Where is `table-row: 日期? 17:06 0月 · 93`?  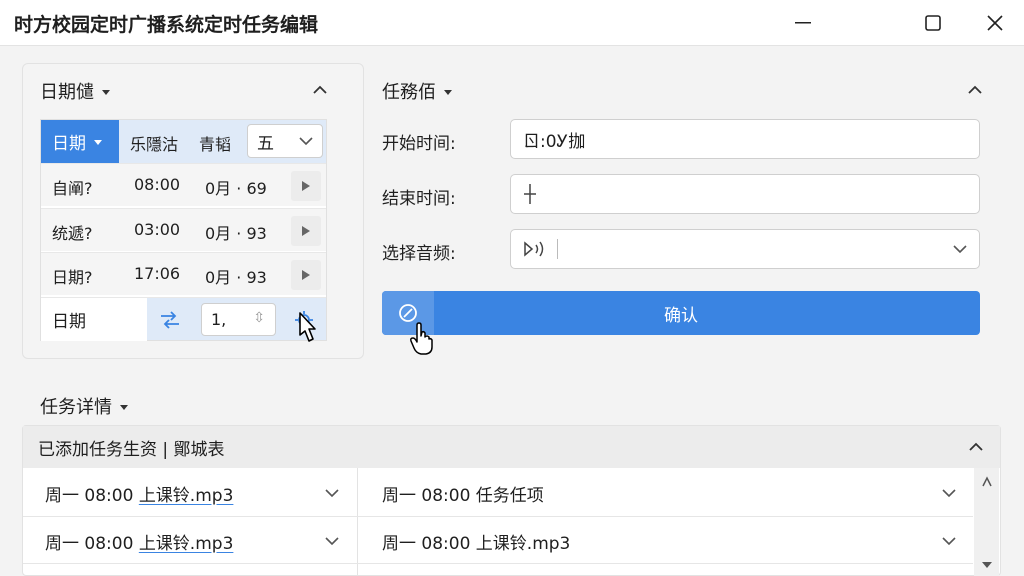 table-row: 日期? 17:06 0月 · 93 is located at coordinates (183, 273).